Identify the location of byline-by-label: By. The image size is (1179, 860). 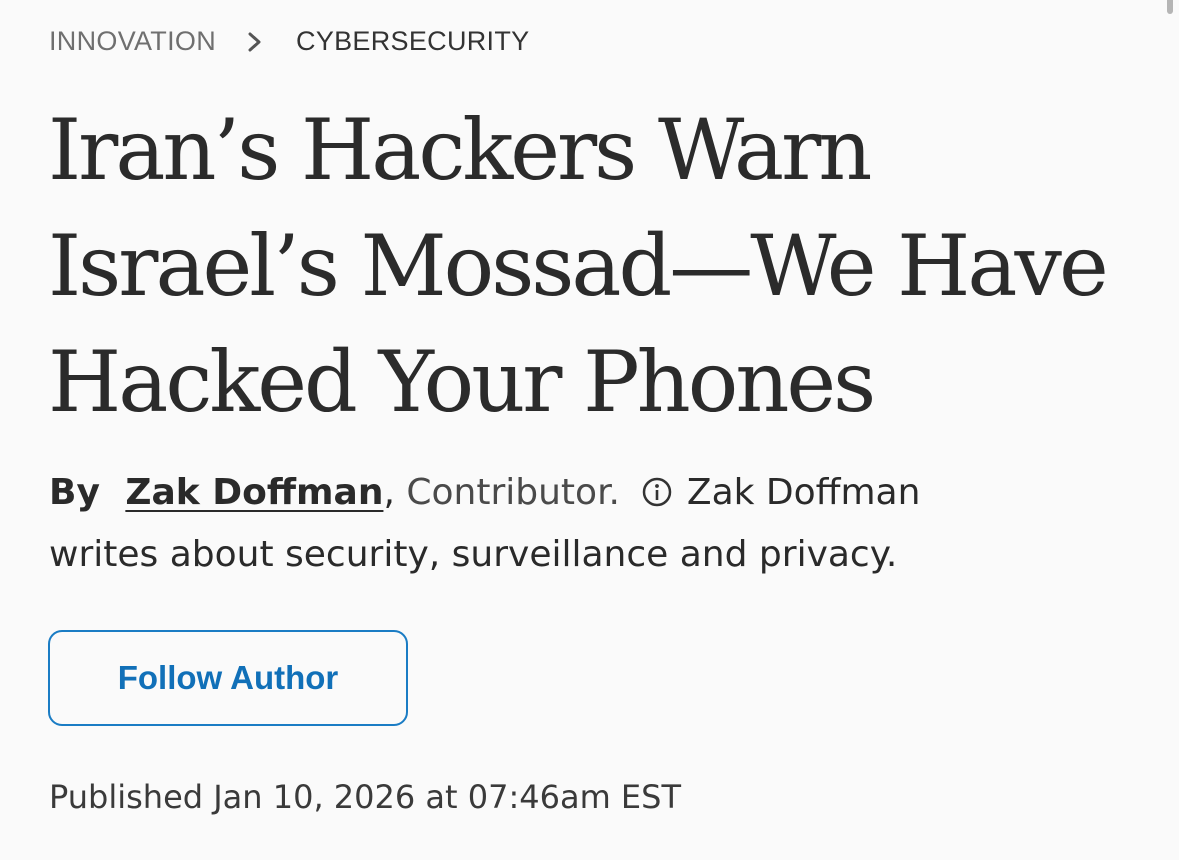
(74, 492).